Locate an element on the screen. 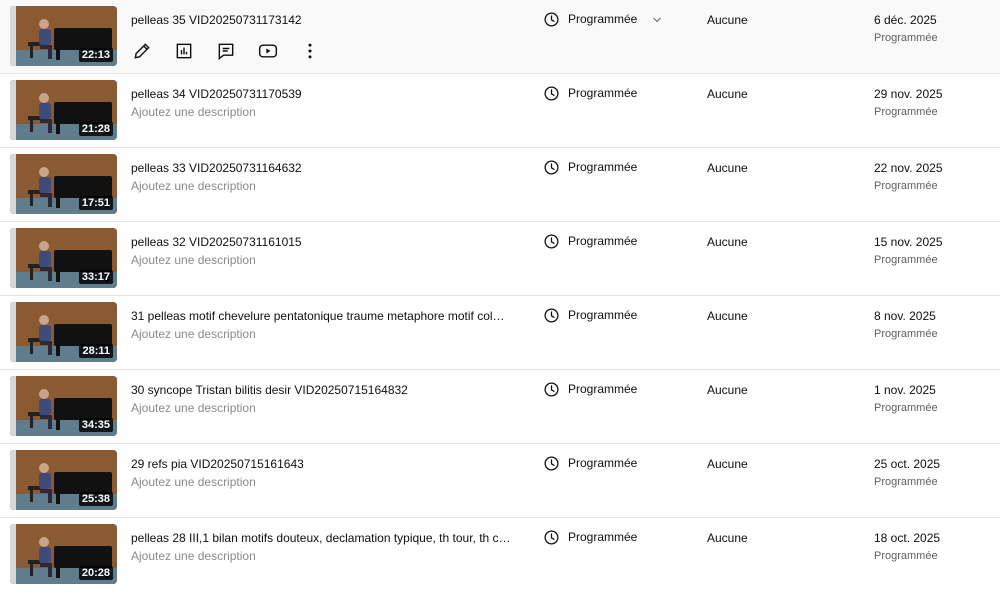 The width and height of the screenshot is (1000, 592). video-title: pelleas 33 VID20250731164632 is located at coordinates (321, 168).